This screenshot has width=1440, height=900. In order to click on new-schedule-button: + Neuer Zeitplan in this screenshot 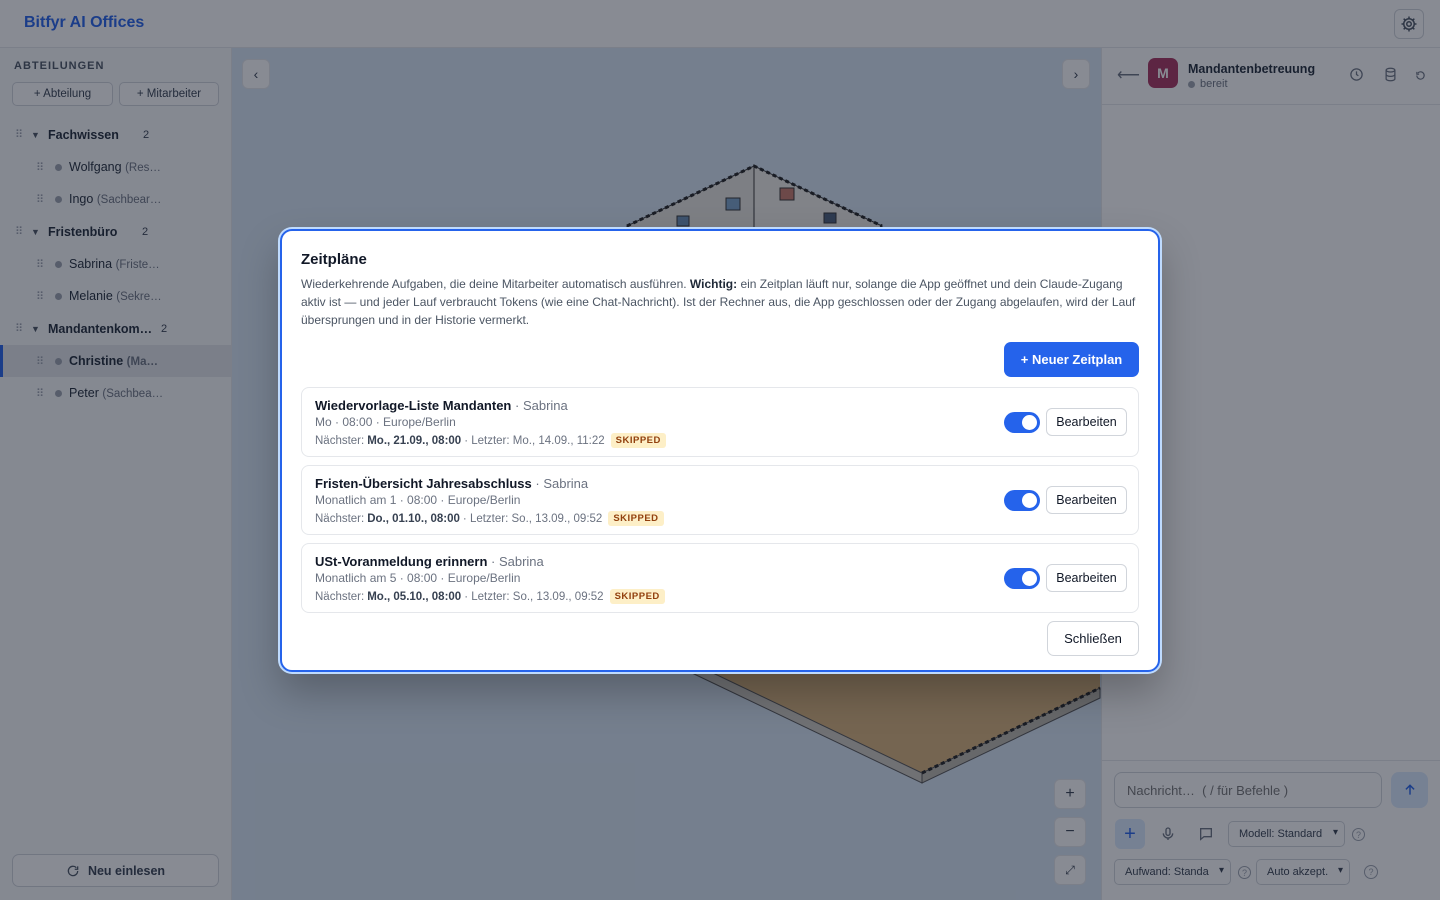, I will do `click(1071, 359)`.